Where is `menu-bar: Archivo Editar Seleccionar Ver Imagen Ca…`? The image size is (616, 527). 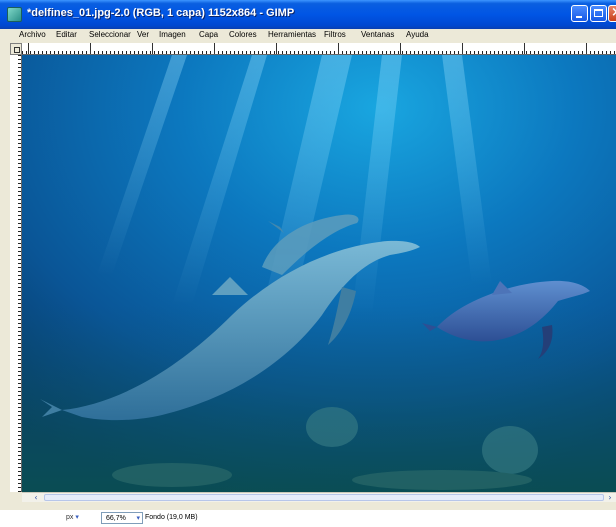 menu-bar: Archivo Editar Seleccionar Ver Imagen Ca… is located at coordinates (308, 36).